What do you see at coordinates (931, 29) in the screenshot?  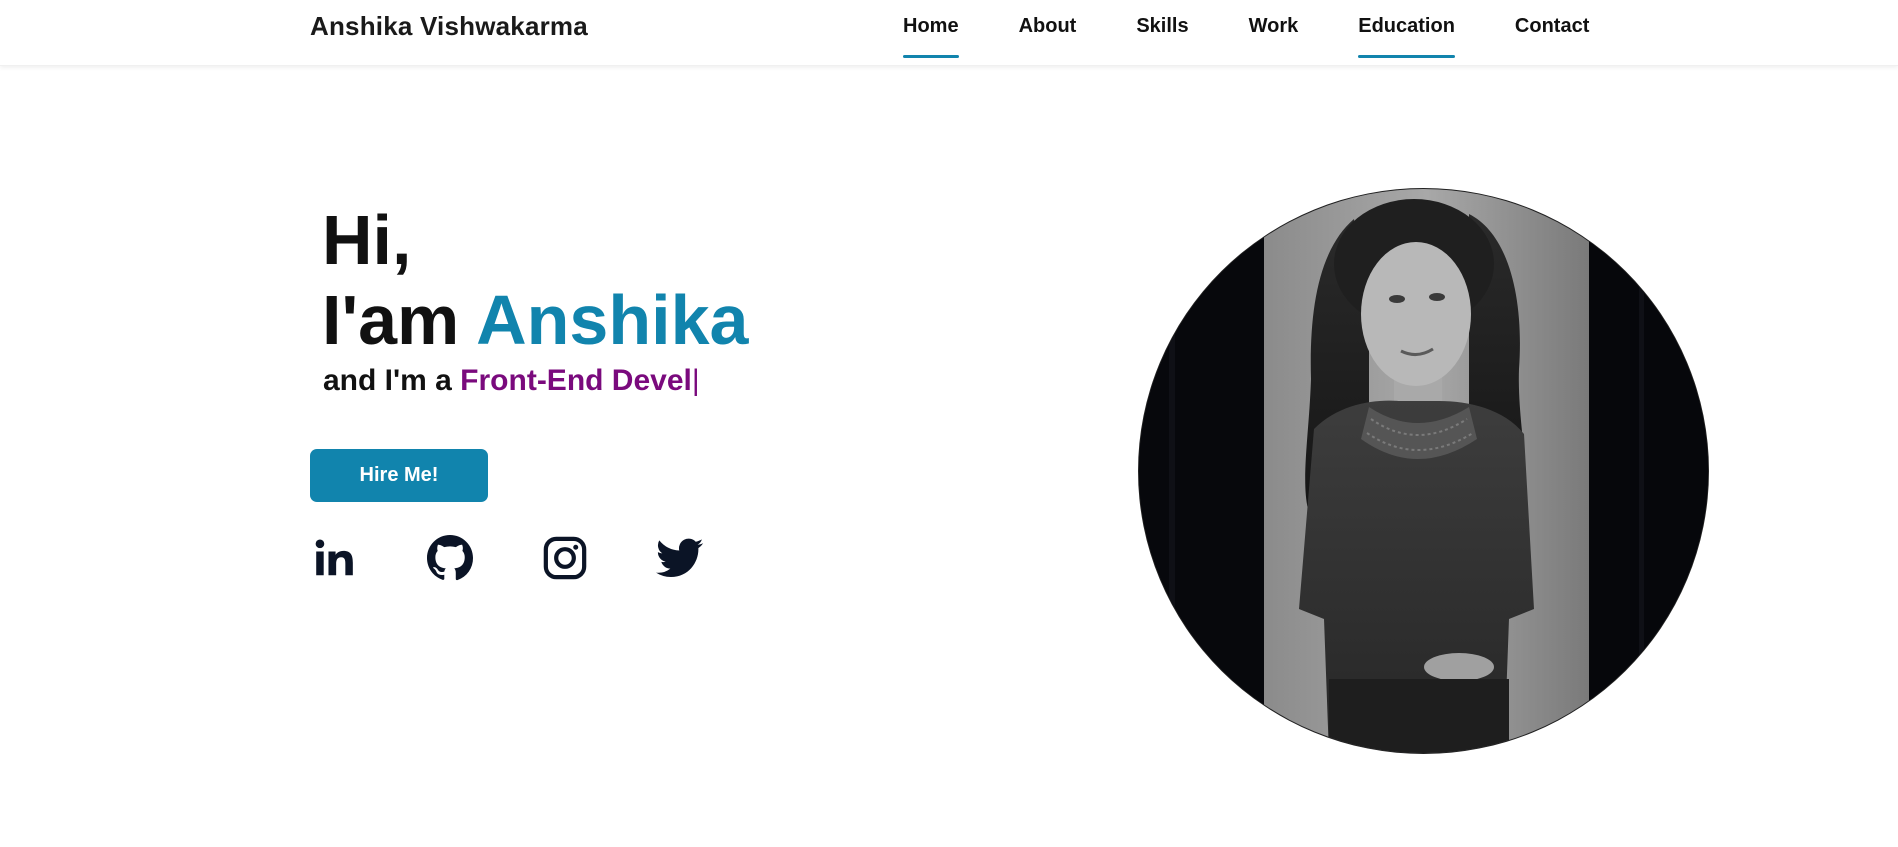 I see `nav-home: Home` at bounding box center [931, 29].